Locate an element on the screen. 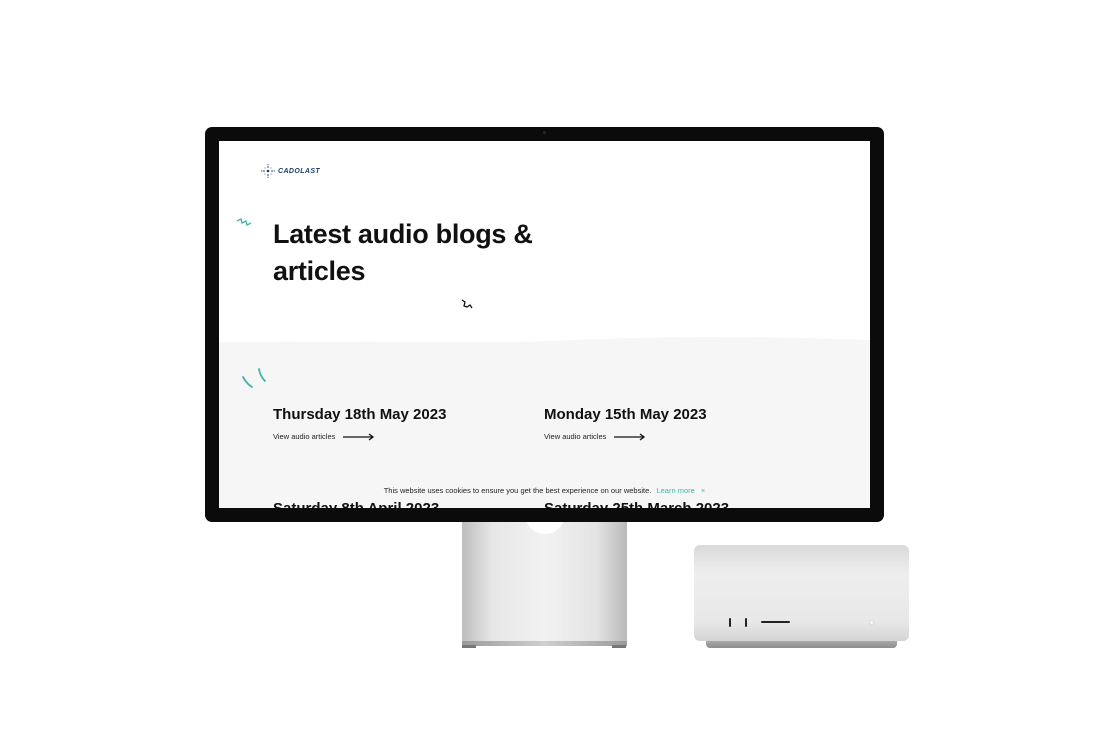 The width and height of the screenshot is (1120, 746). power-led-icon is located at coordinates (871, 622).